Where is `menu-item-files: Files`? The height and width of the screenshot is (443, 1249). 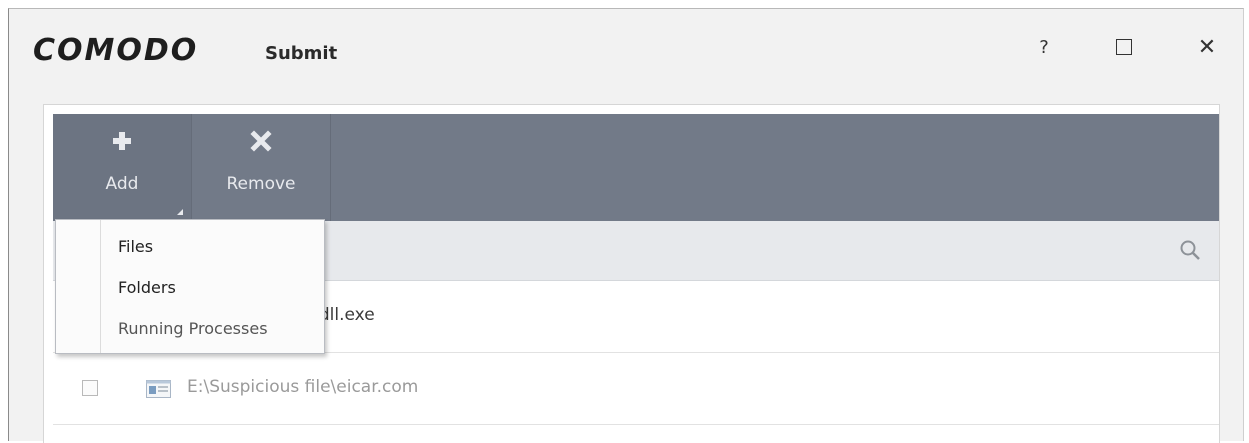
menu-item-files: Files is located at coordinates (135, 246).